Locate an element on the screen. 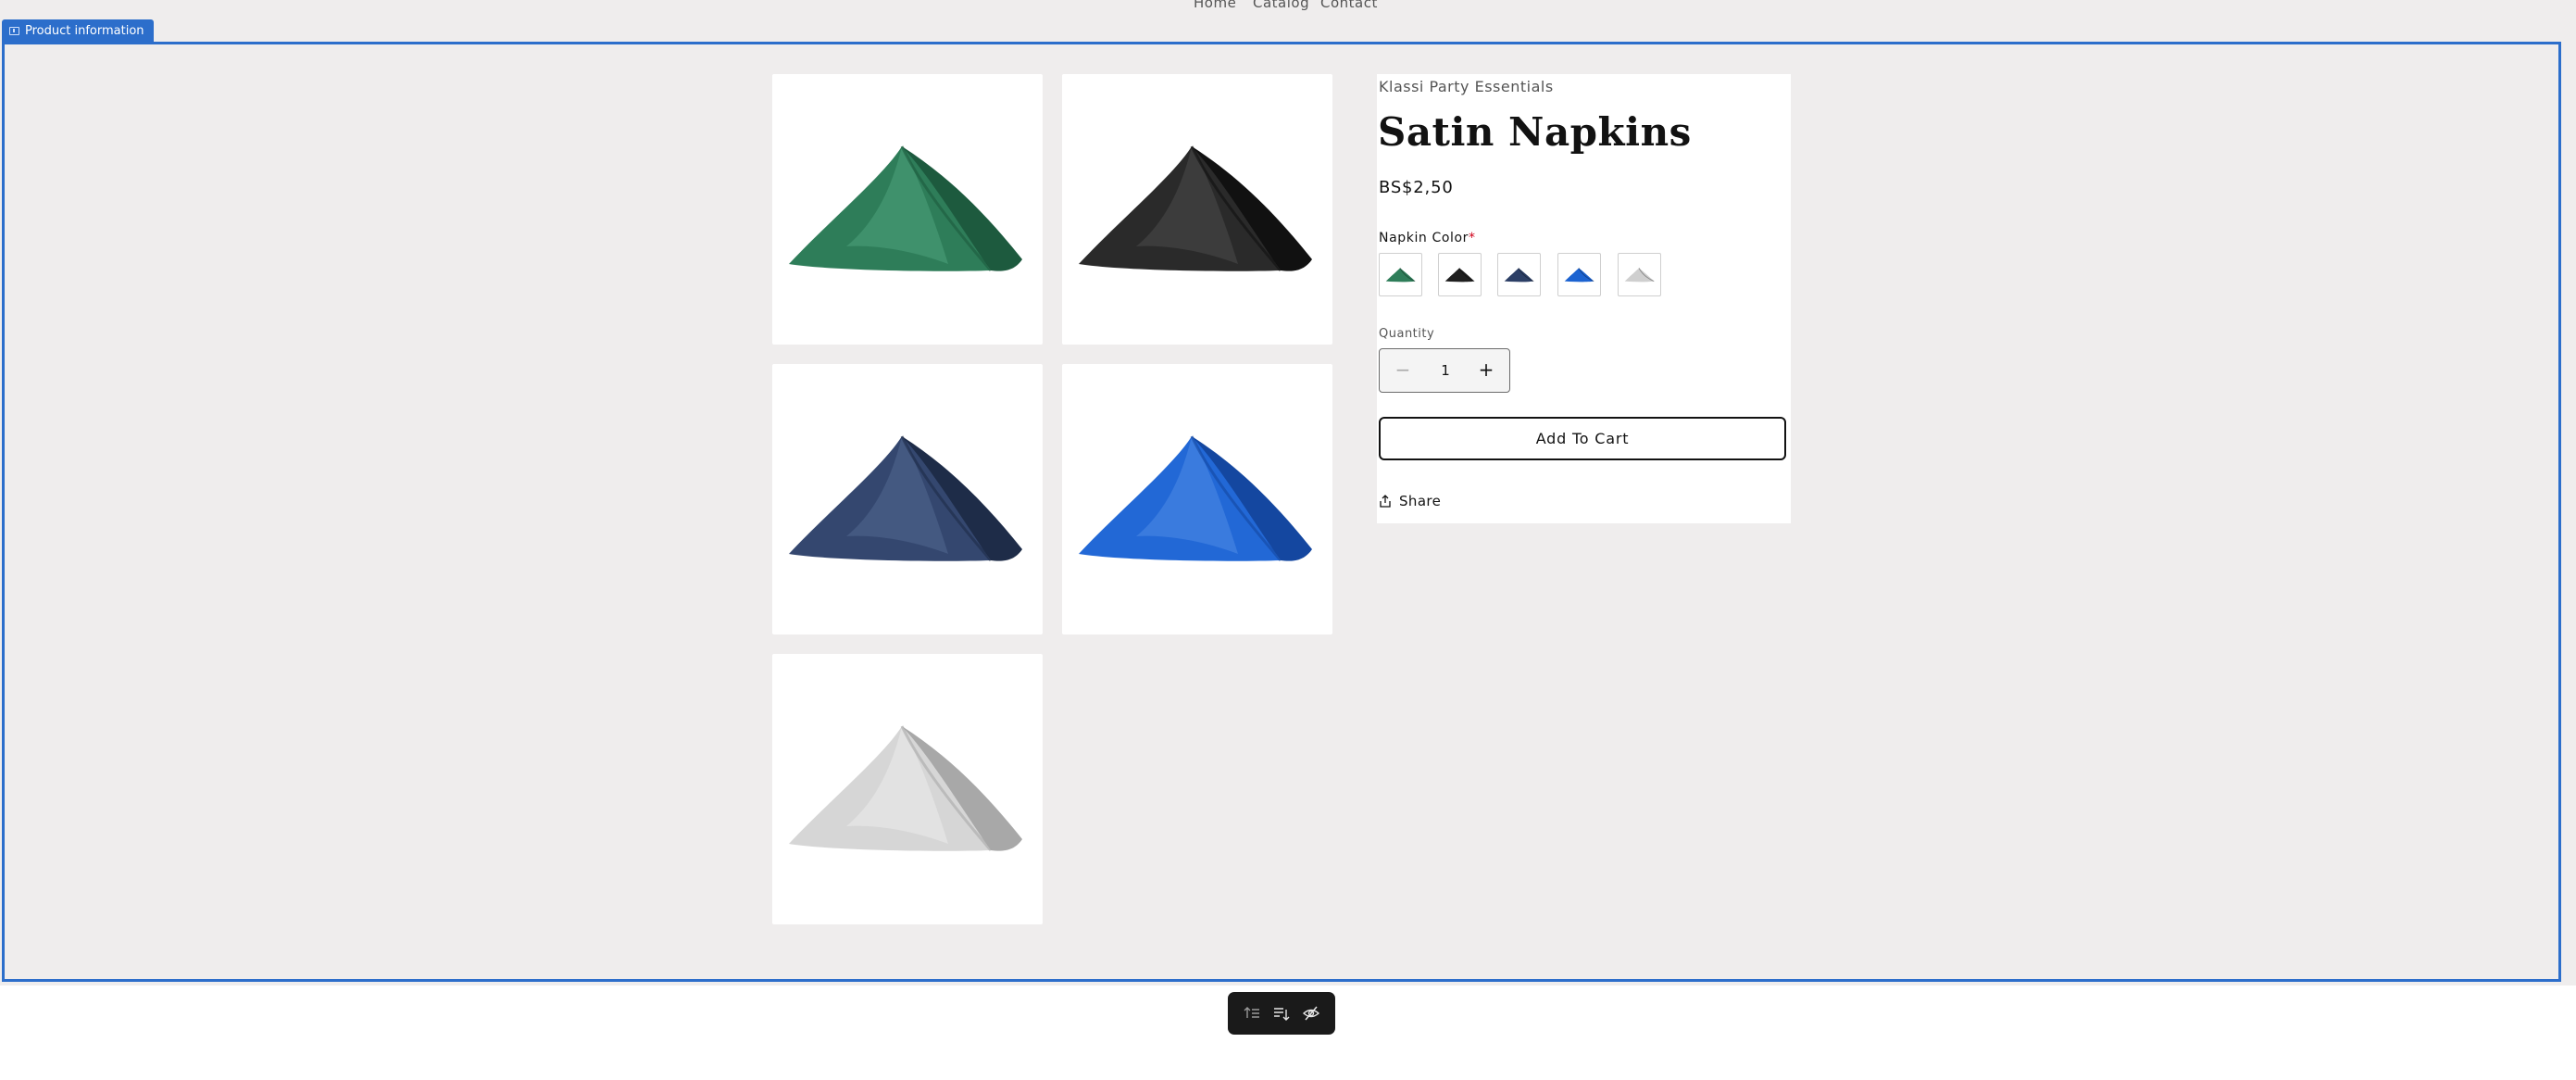 Image resolution: width=2576 pixels, height=1080 pixels. quantity-increase-button: + is located at coordinates (1486, 371).